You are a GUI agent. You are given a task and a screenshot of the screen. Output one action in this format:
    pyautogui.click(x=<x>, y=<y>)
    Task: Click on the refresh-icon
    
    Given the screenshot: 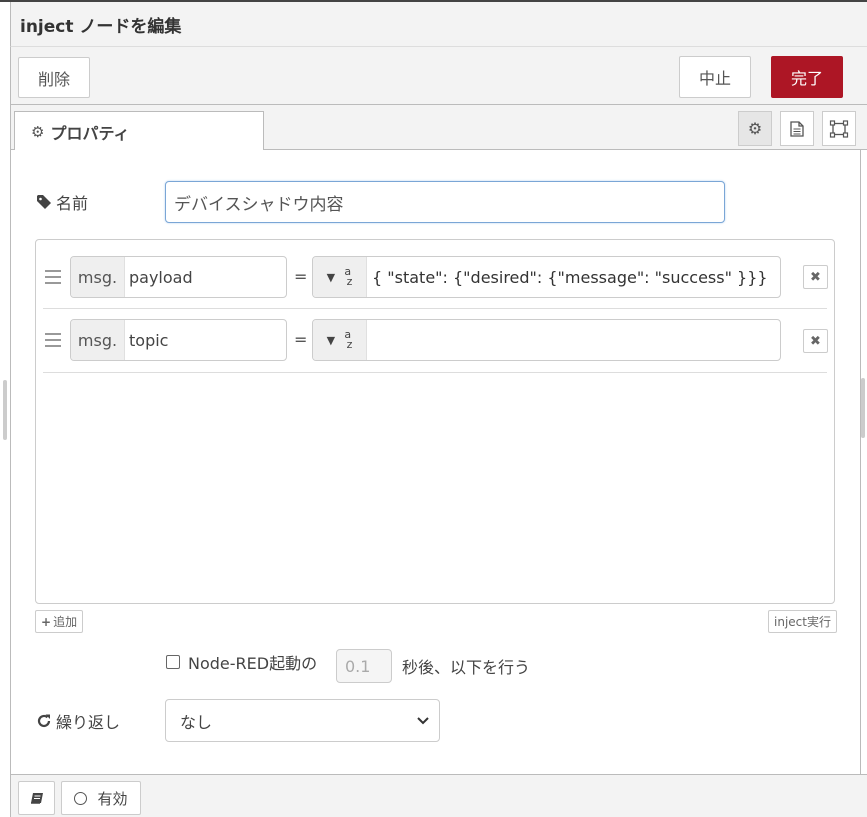 What is the action you would take?
    pyautogui.click(x=44, y=721)
    